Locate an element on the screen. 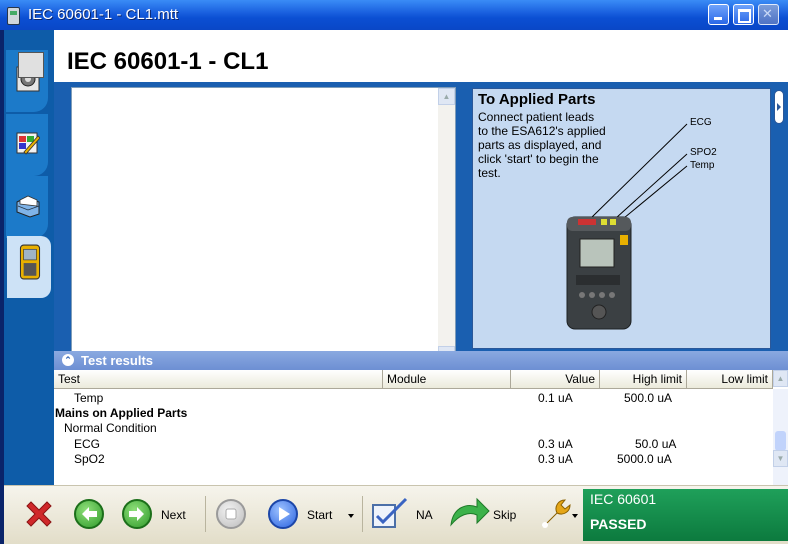 This screenshot has width=788, height=544. stop-button is located at coordinates (231, 514).